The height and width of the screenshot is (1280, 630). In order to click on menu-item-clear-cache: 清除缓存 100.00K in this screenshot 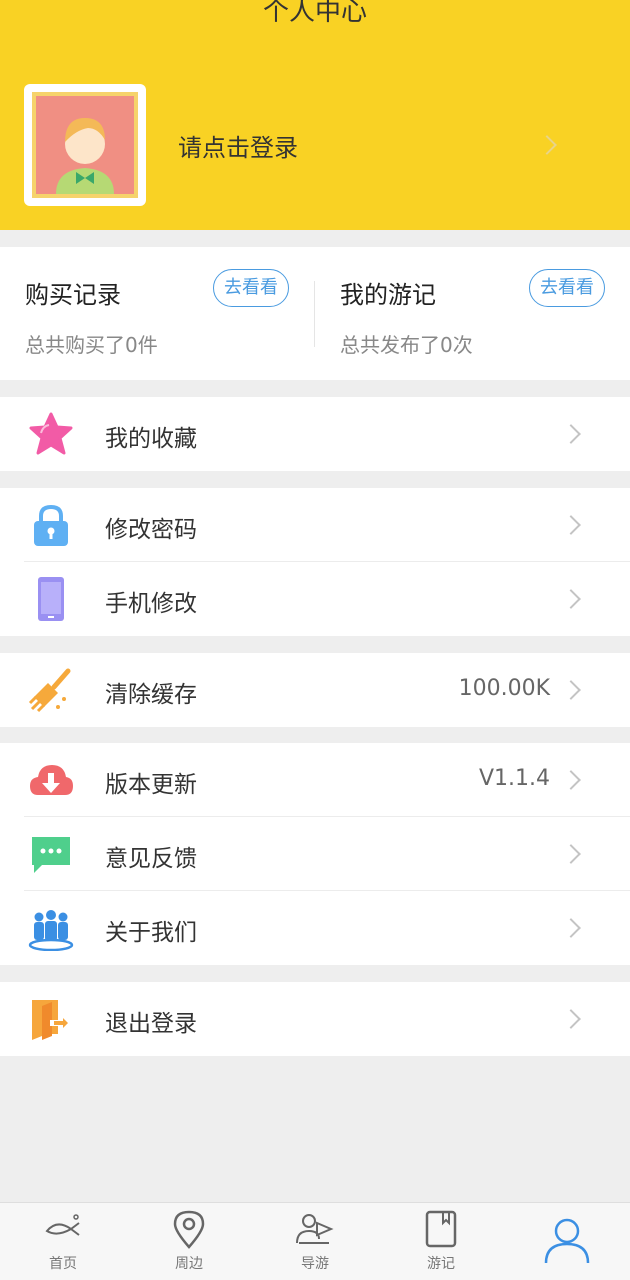, I will do `click(315, 690)`.